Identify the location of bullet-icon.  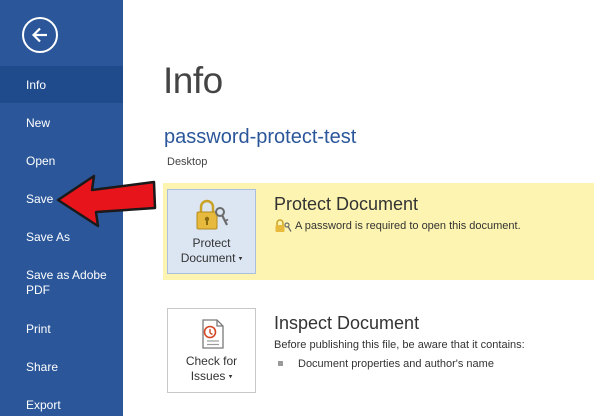
(280, 363).